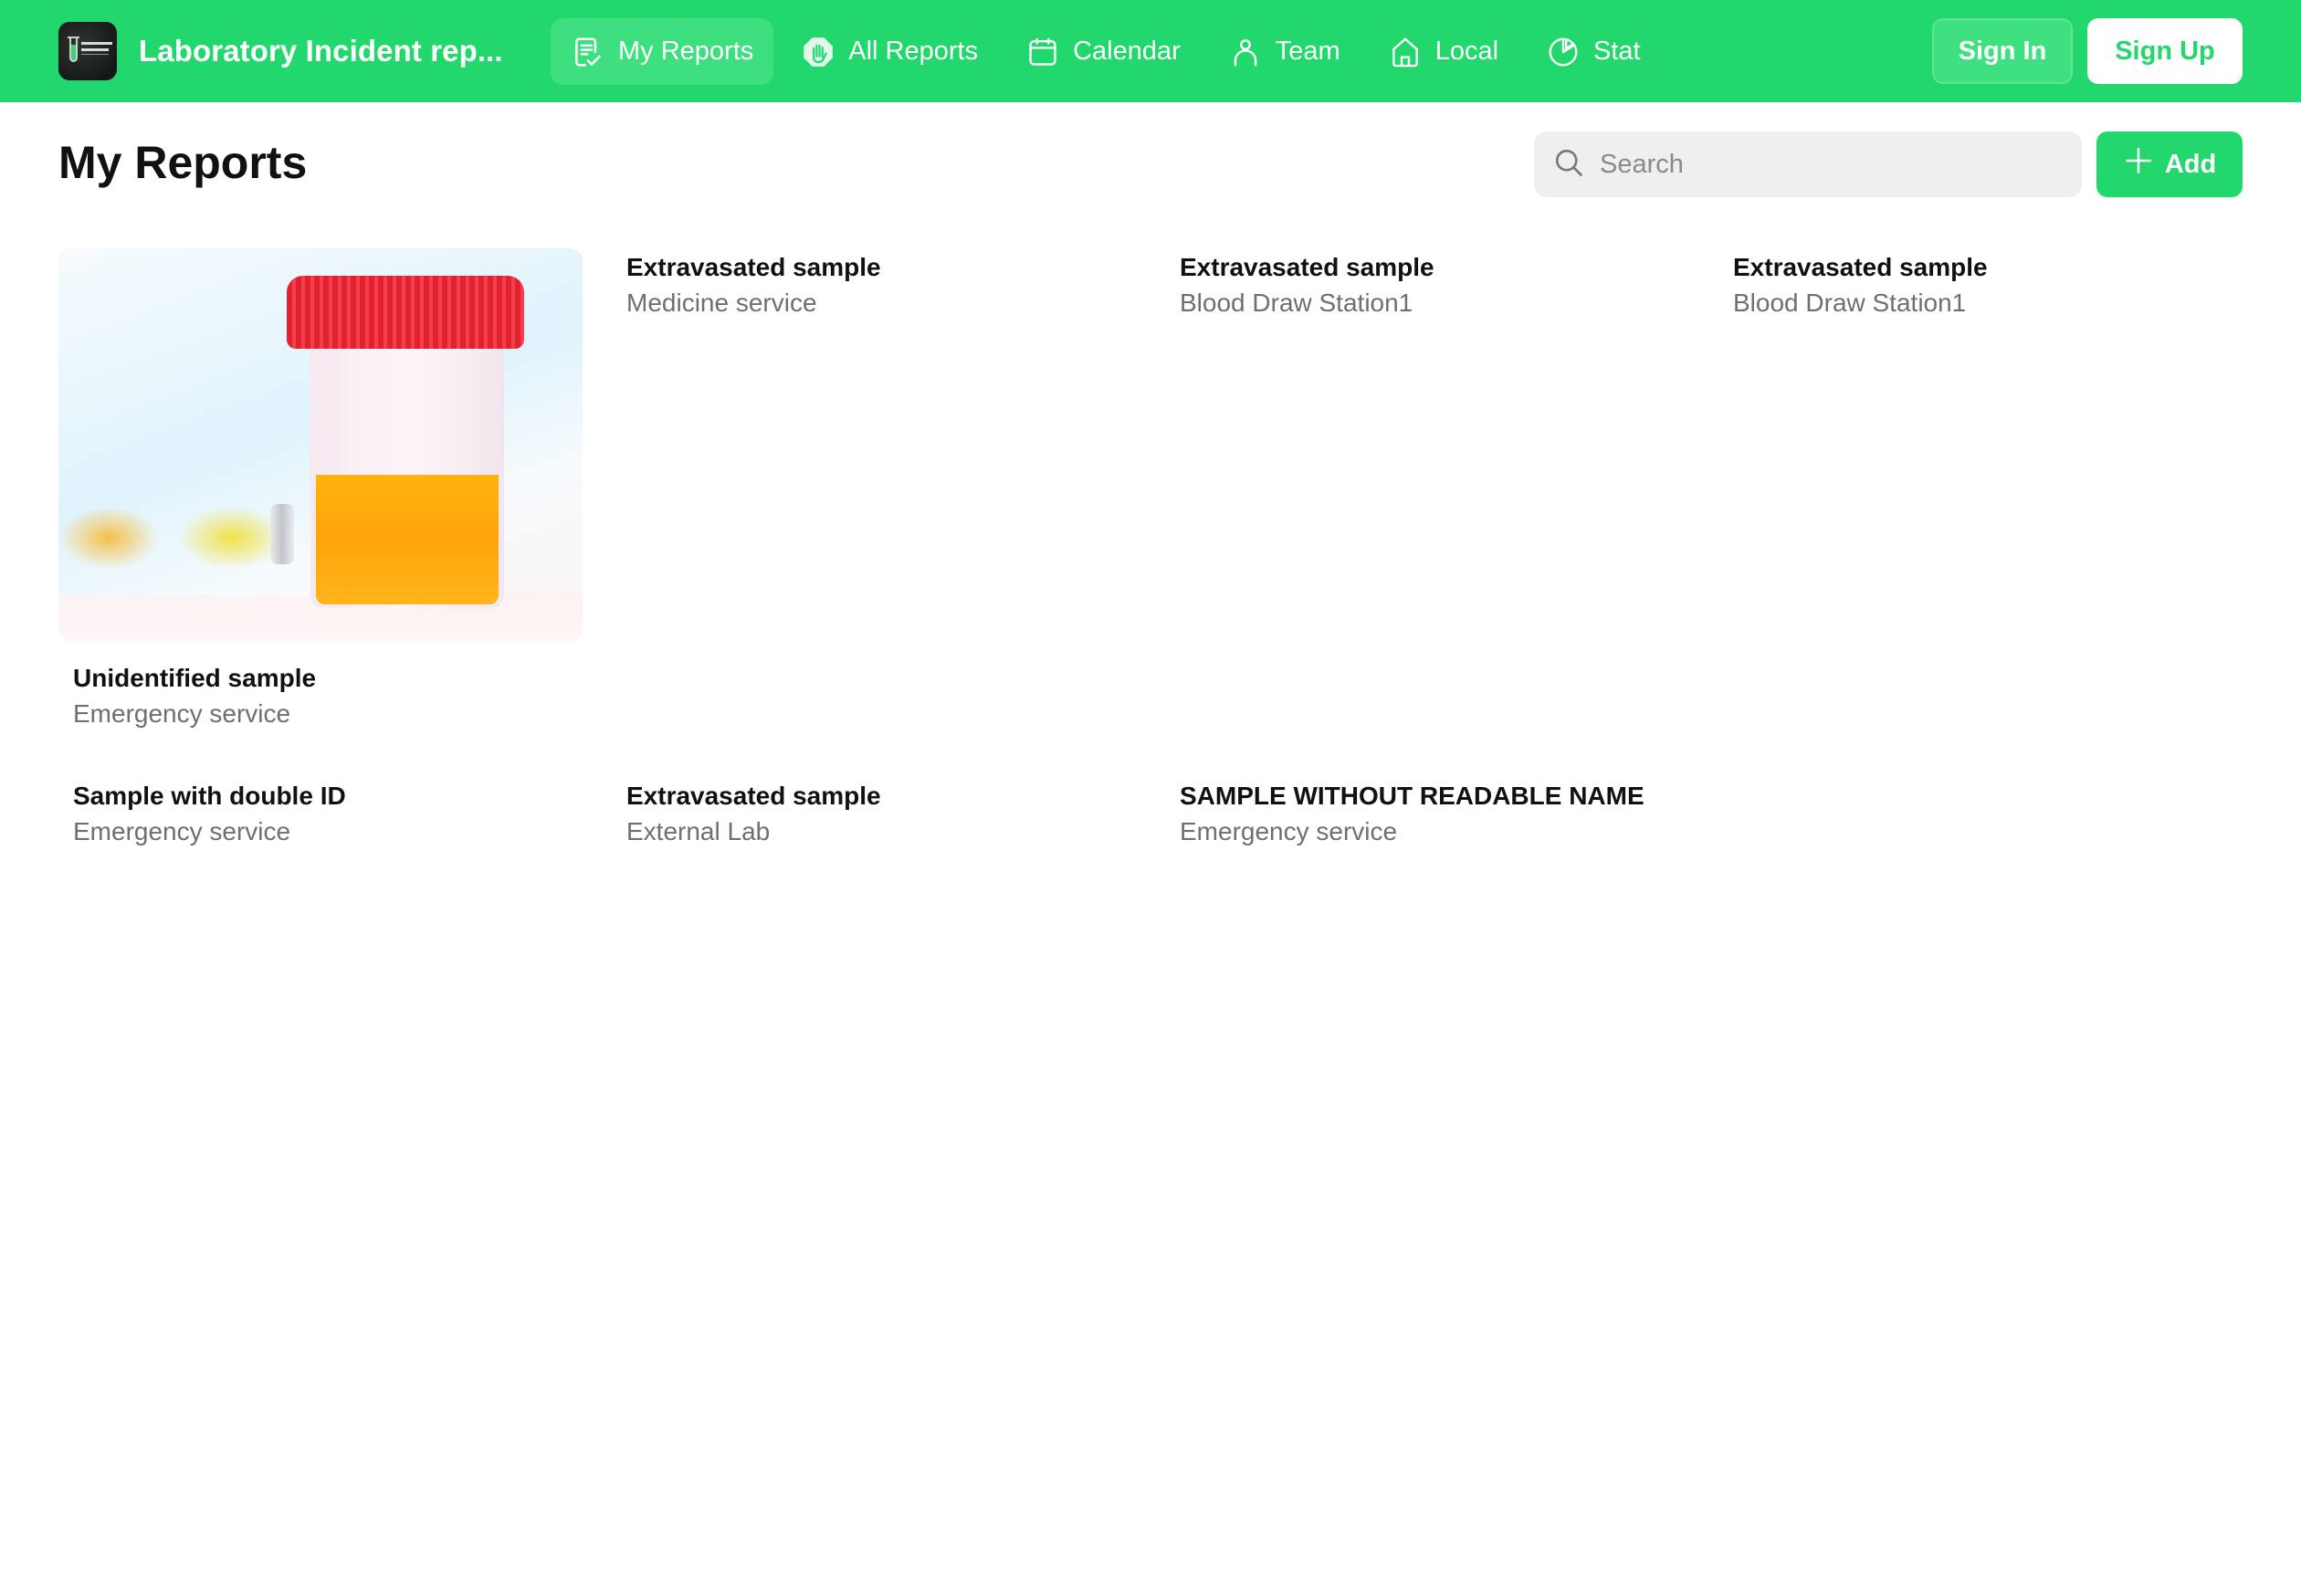  What do you see at coordinates (1563, 52) in the screenshot?
I see `pie-chart-icon` at bounding box center [1563, 52].